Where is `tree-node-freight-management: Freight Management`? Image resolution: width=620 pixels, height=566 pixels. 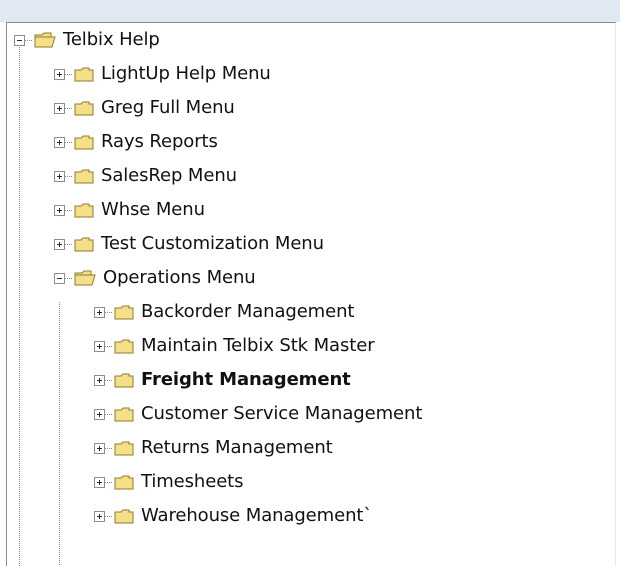
tree-node-freight-management: Freight Management is located at coordinates (222, 380).